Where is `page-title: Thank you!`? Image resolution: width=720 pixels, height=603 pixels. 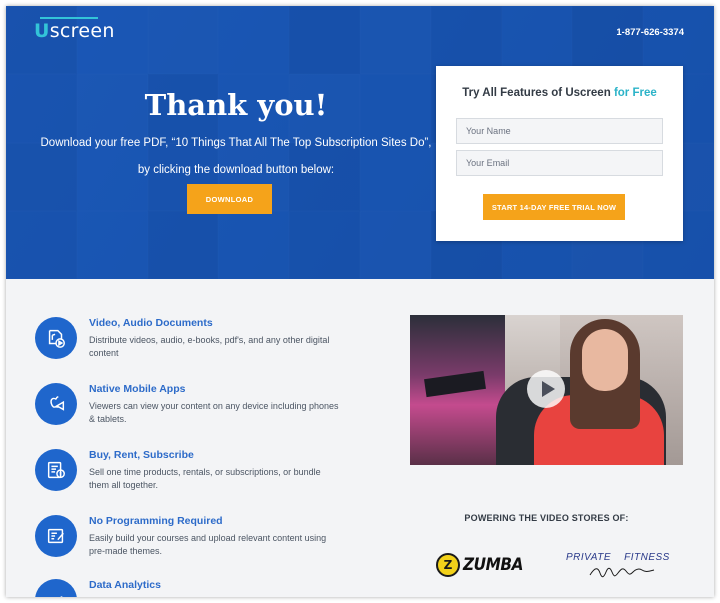 page-title: Thank you! is located at coordinates (236, 105).